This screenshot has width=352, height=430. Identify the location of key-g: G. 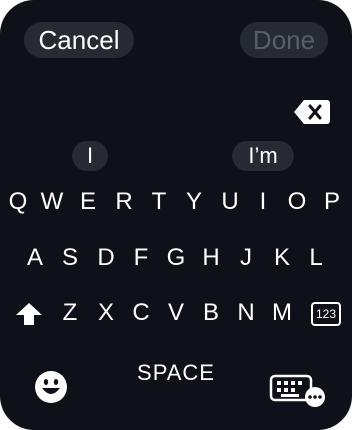
(176, 258).